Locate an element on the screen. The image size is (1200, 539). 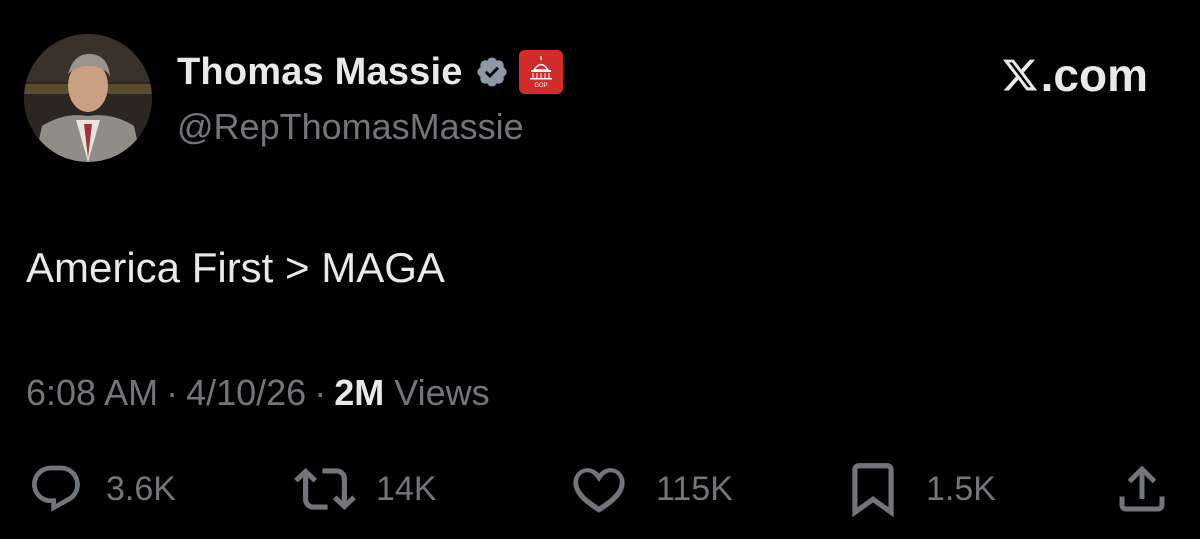
verified-badge-icon is located at coordinates (492, 72).